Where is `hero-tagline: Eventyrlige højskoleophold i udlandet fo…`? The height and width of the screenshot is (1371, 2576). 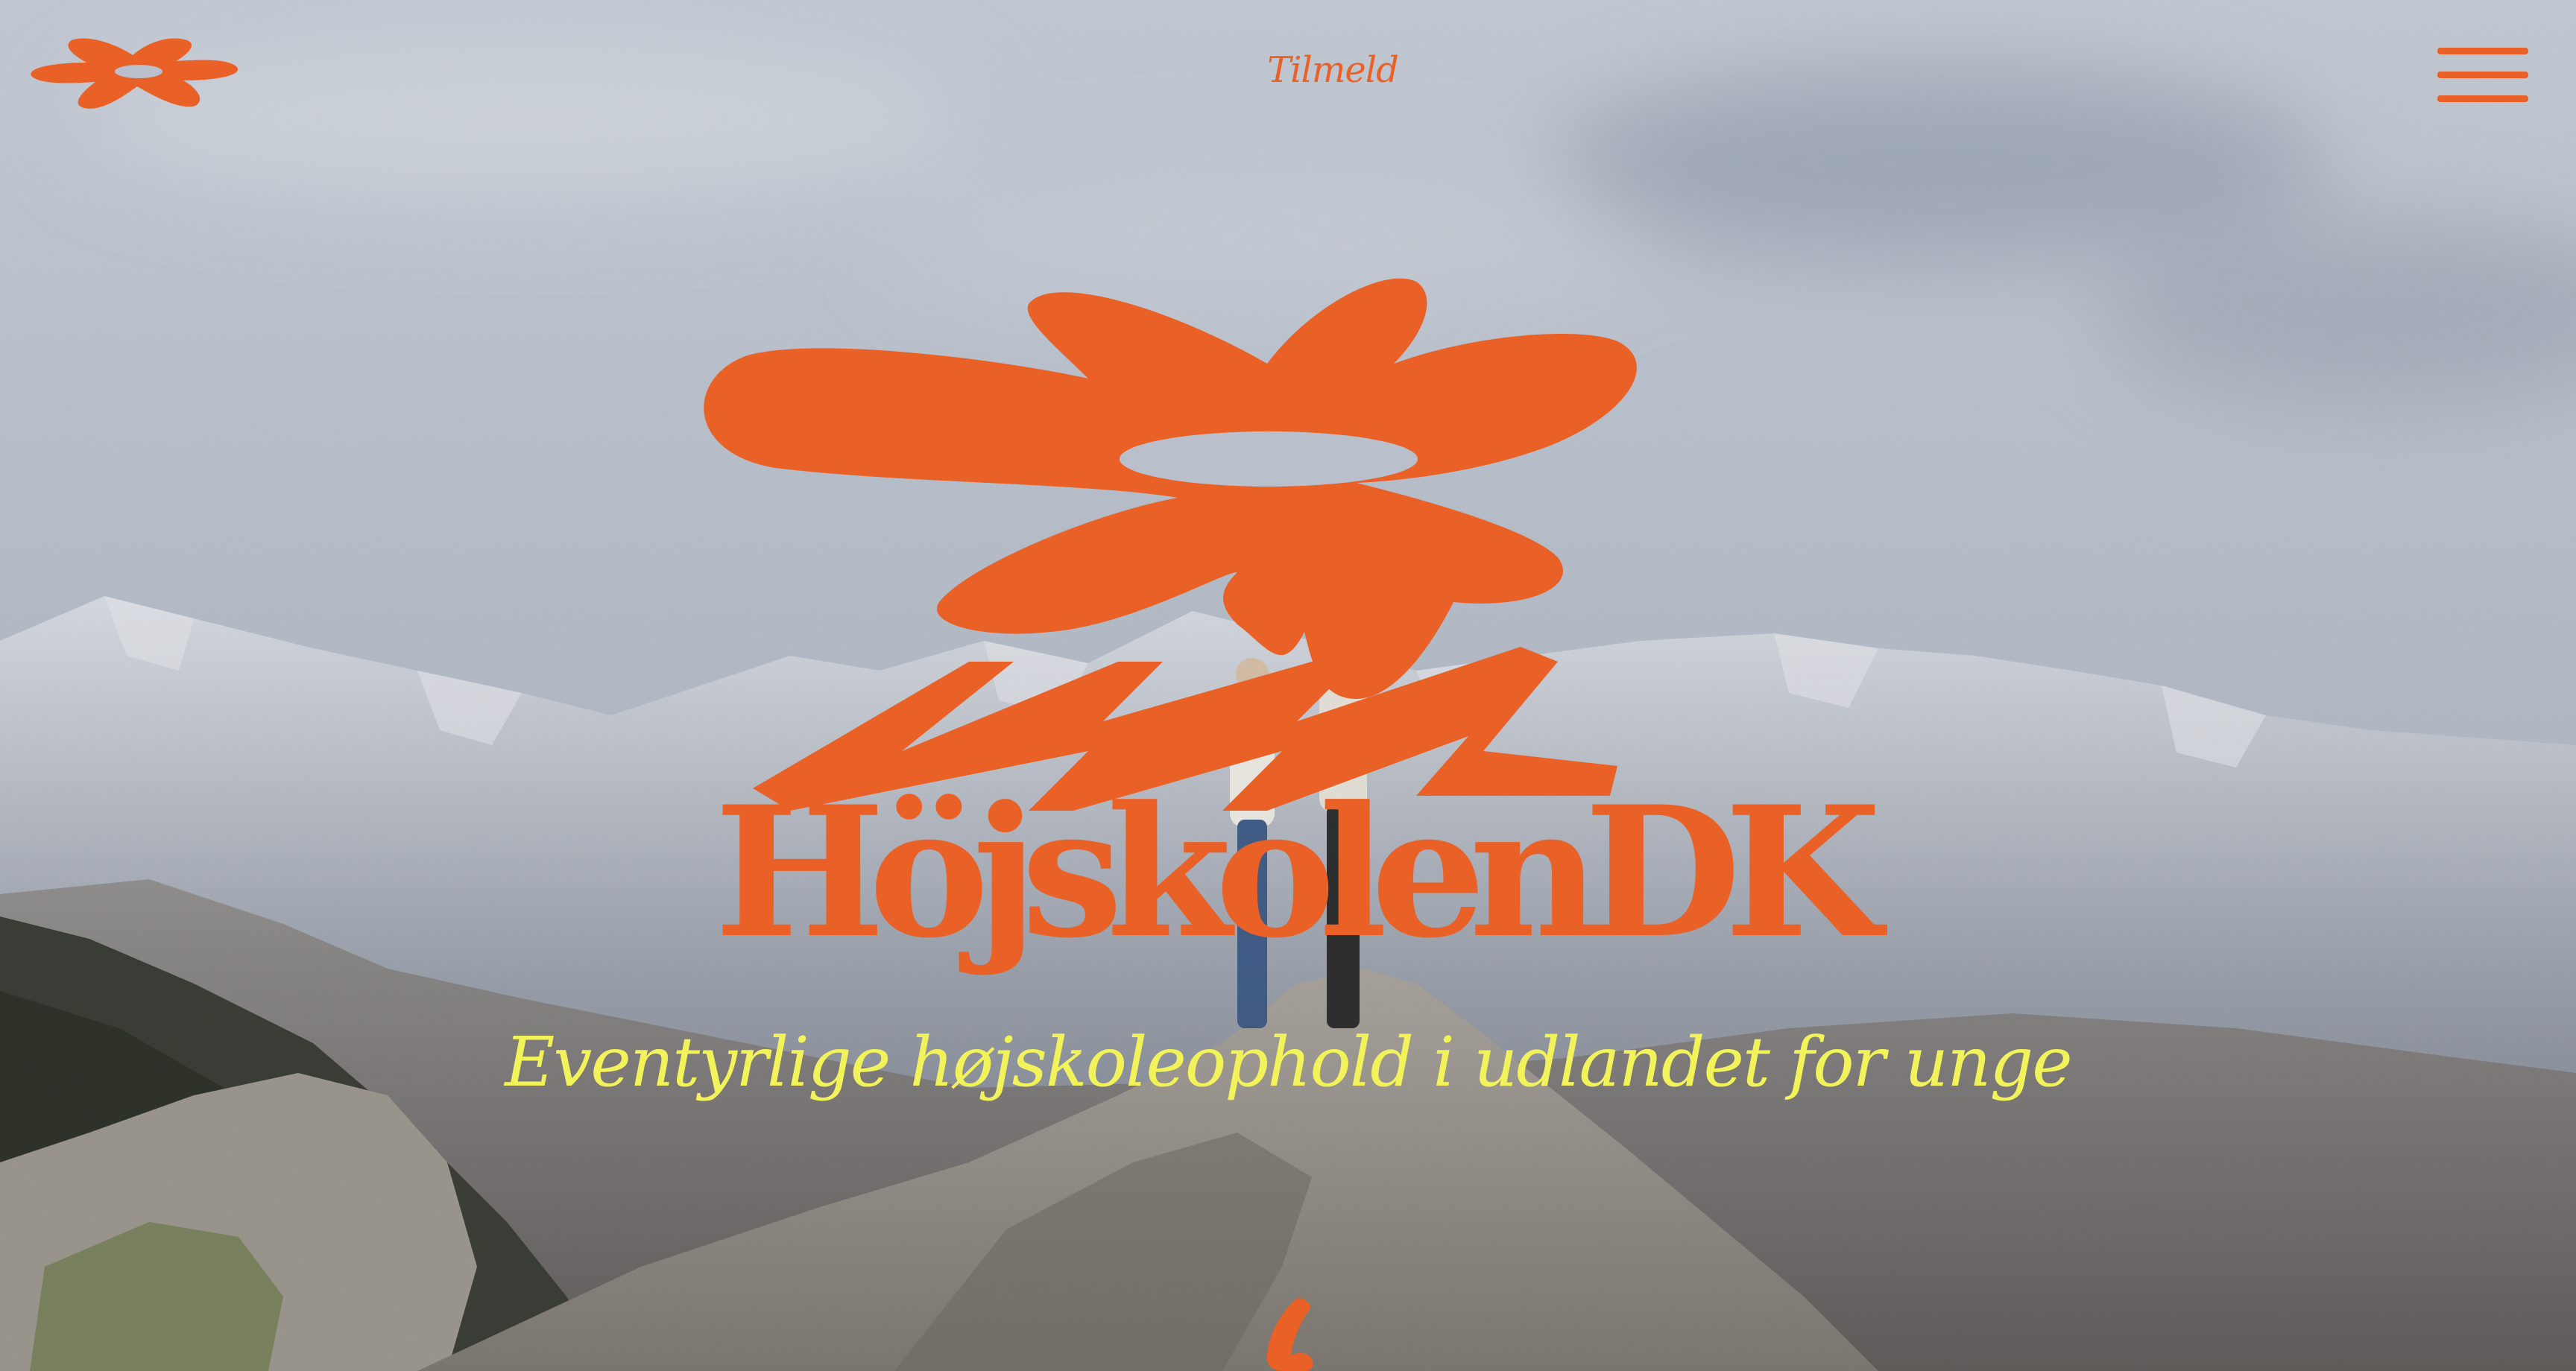
hero-tagline: Eventyrlige højskoleophold i udlandet fo… is located at coordinates (1288, 1062).